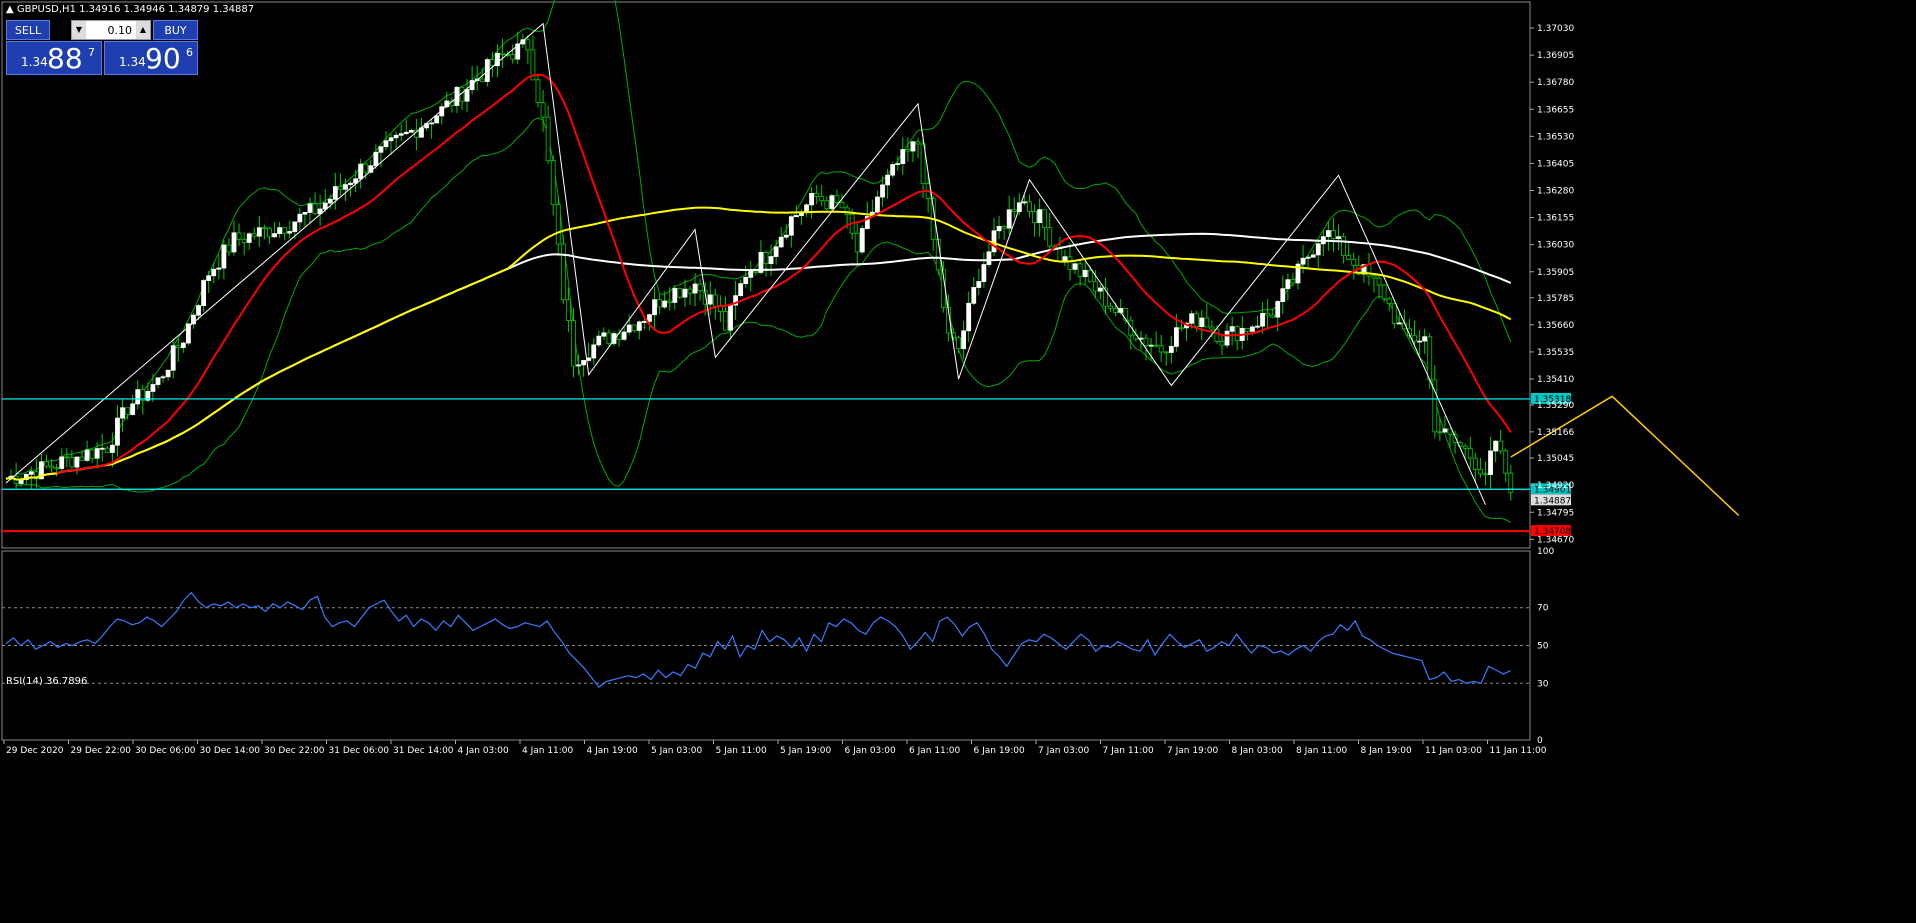  I want to click on time-tick-label: 5 Jan 11:00, so click(742, 751).